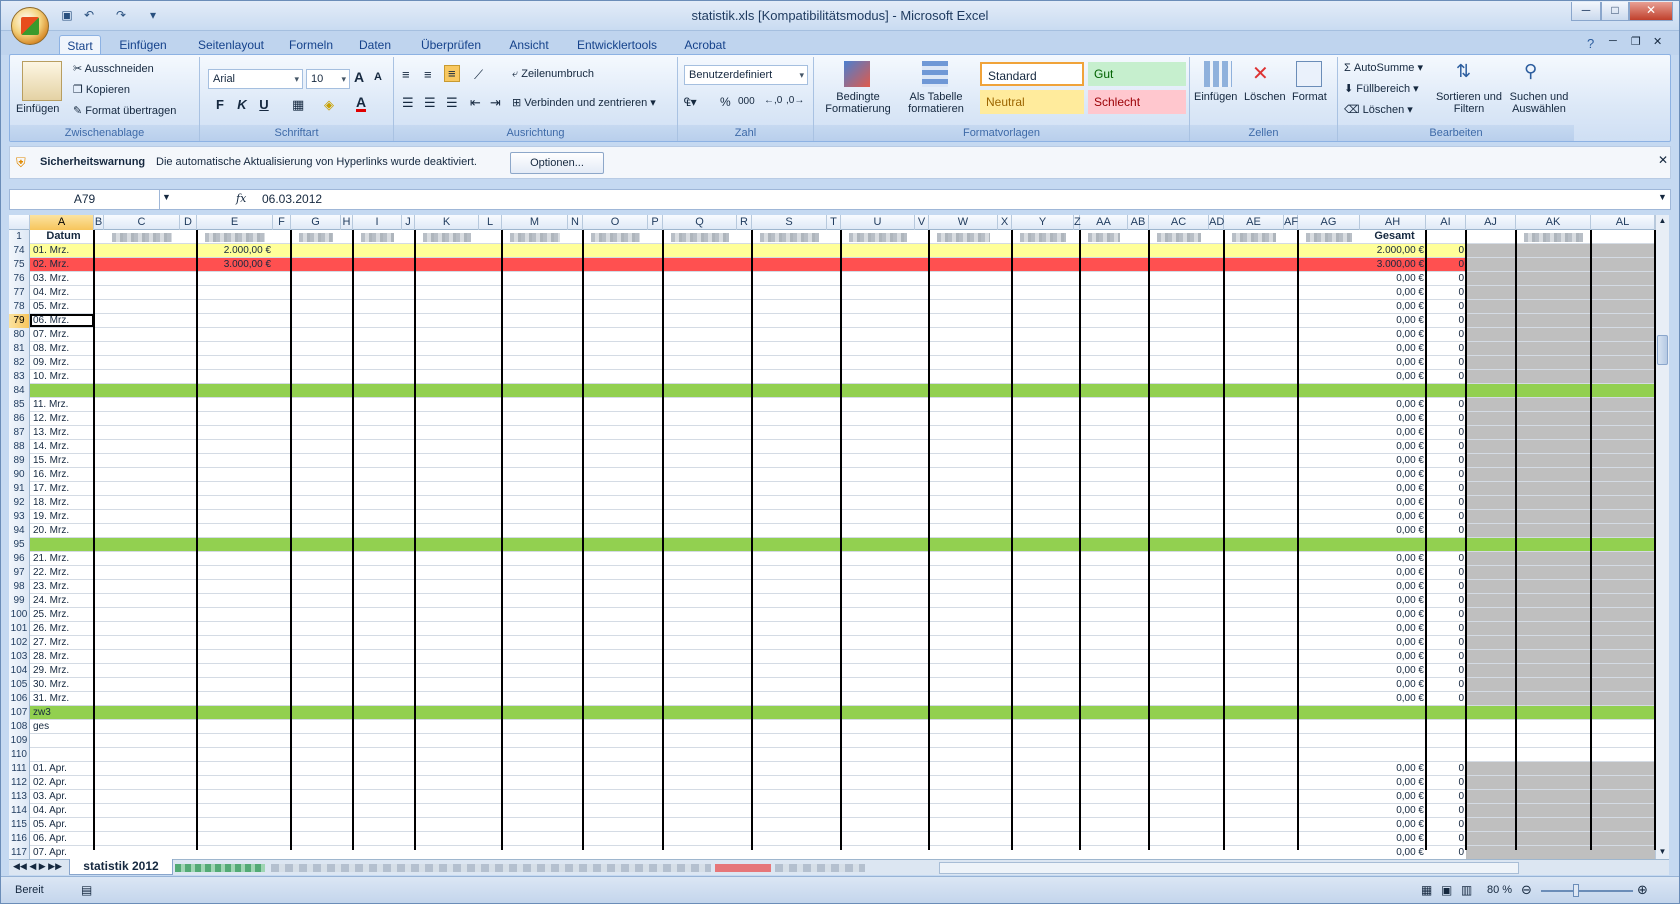 This screenshot has height=904, width=1680. Describe the element at coordinates (235, 264) in the screenshot. I see `cell-e: 3.000,00 €` at that location.